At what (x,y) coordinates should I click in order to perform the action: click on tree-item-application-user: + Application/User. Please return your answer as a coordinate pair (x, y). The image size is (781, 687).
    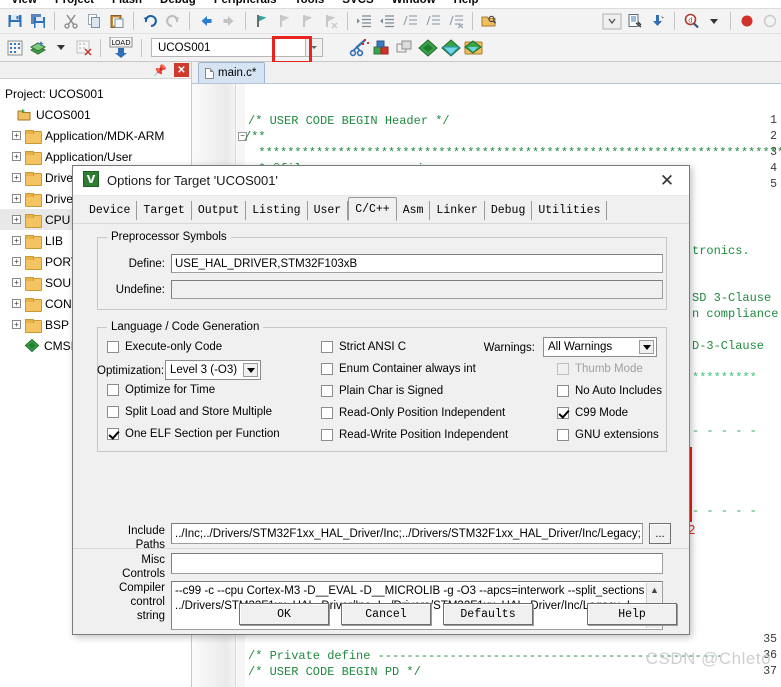
    Looking at the image, I should click on (95, 156).